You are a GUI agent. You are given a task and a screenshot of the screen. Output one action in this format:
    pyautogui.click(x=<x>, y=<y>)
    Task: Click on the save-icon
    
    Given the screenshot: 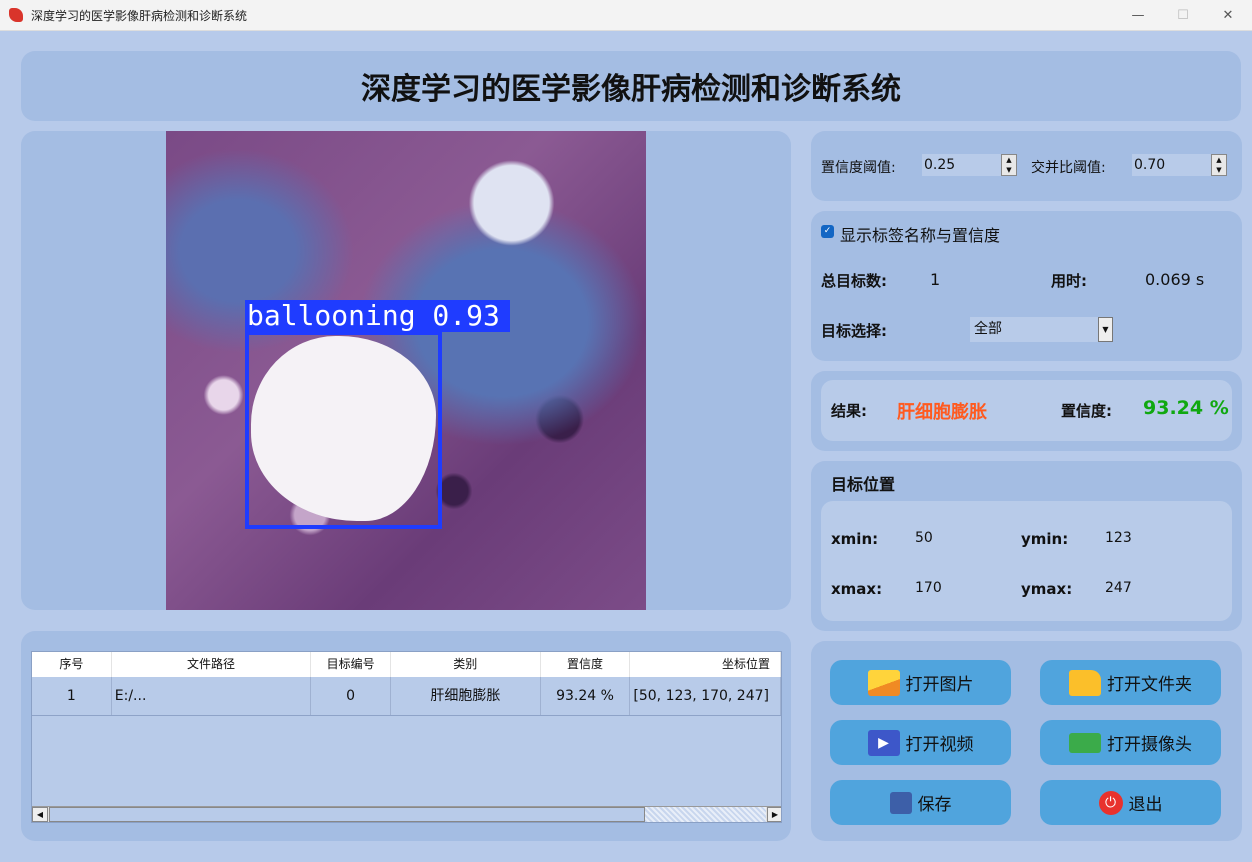 What is the action you would take?
    pyautogui.click(x=900, y=802)
    